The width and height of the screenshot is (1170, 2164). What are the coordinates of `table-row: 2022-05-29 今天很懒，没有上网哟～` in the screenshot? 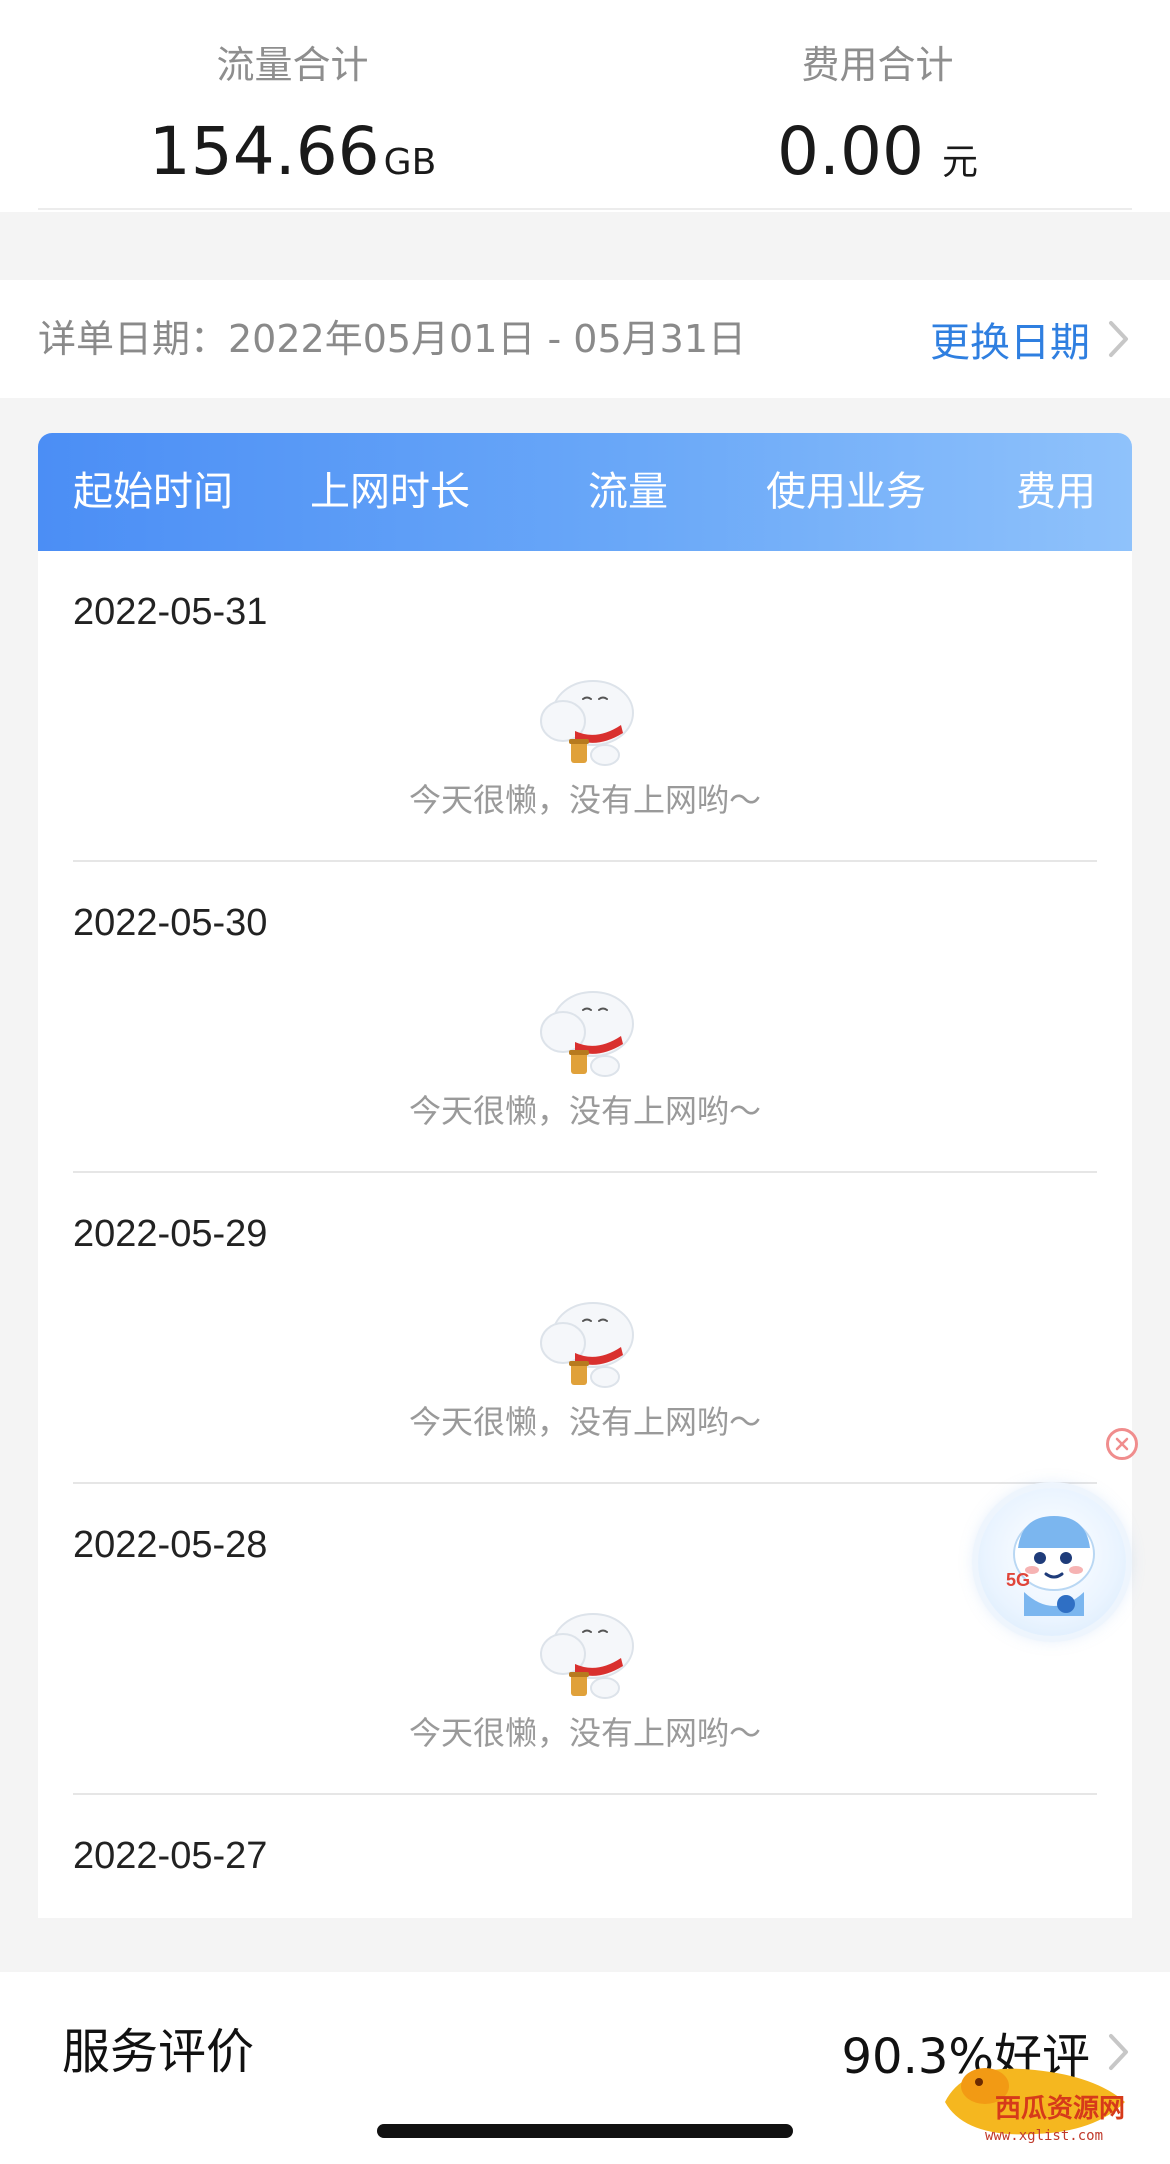 It's located at (585, 1328).